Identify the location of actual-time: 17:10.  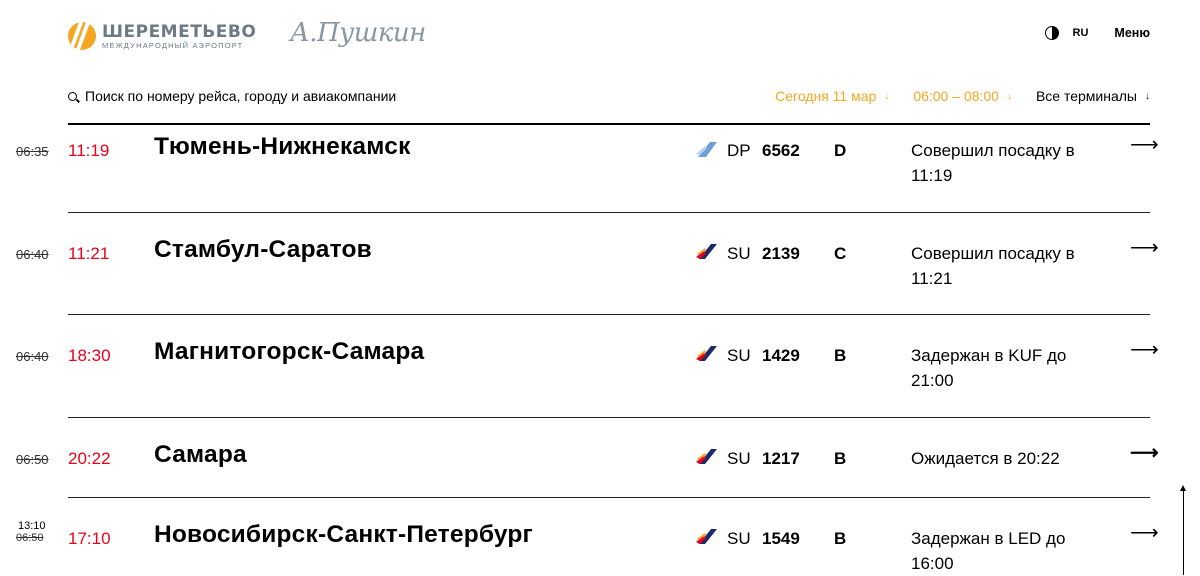
(89, 538).